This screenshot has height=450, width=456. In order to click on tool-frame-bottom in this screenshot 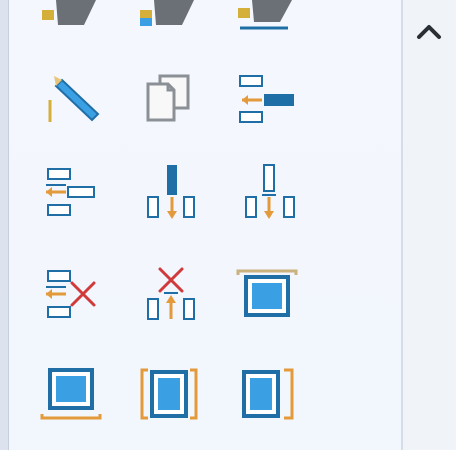, I will do `click(71, 395)`.